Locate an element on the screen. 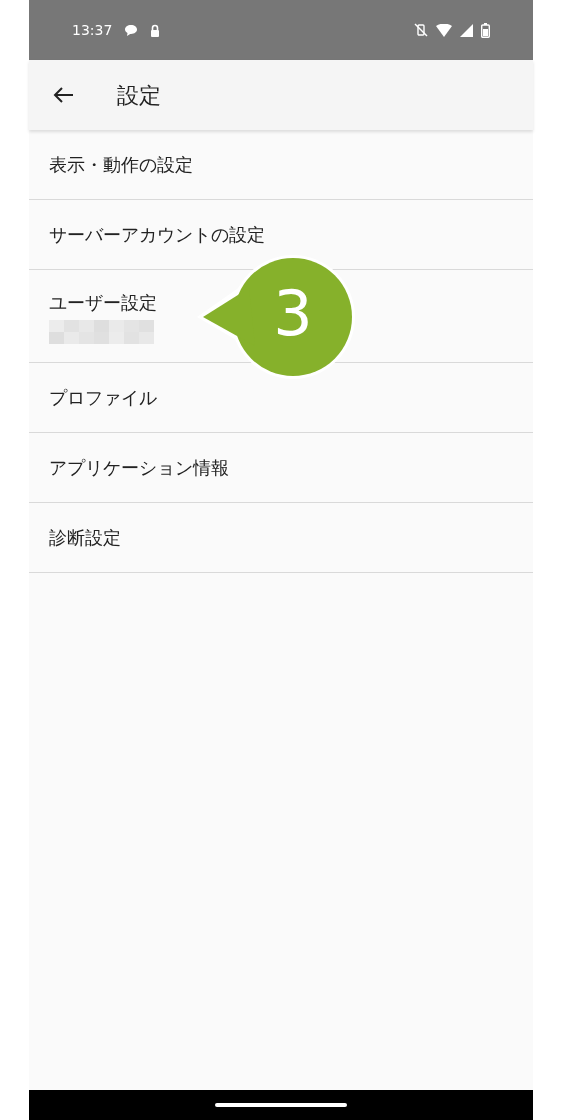  lock-icon is located at coordinates (155, 30).